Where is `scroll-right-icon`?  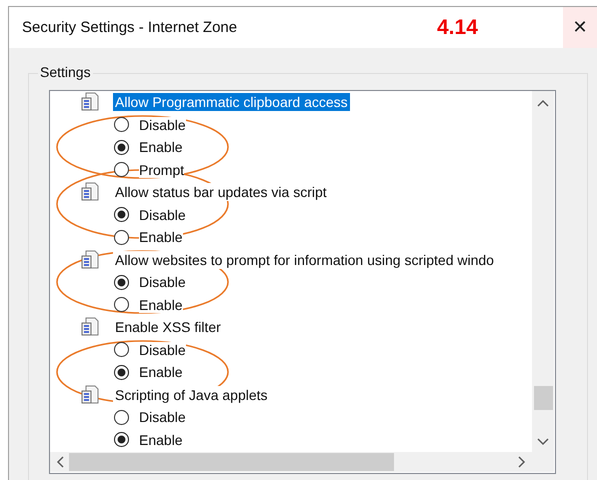
scroll-right-icon is located at coordinates (522, 462).